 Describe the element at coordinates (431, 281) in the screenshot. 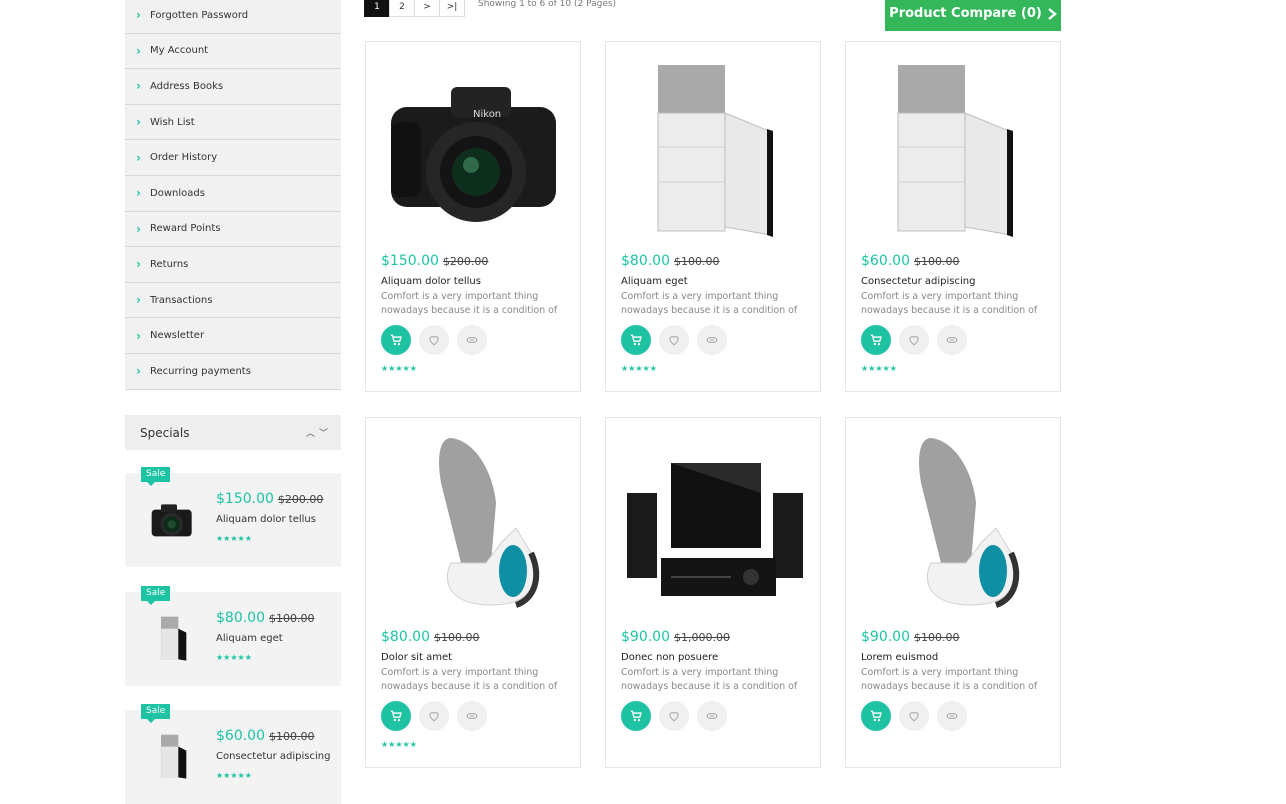

I see `product-name: Aliquam dolor tellus` at that location.